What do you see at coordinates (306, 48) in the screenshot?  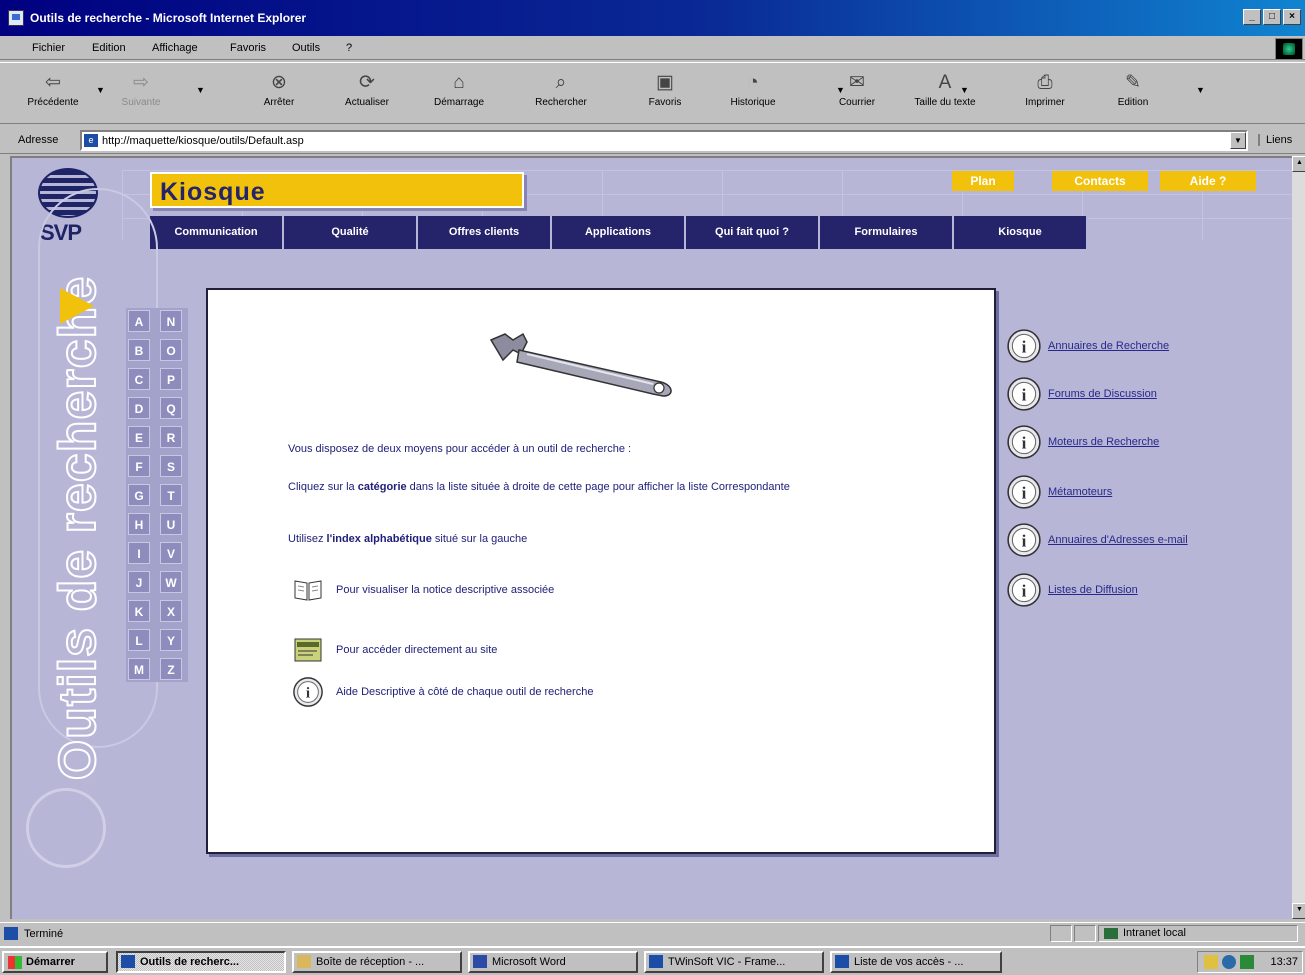 I see `menu-outils: Outils` at bounding box center [306, 48].